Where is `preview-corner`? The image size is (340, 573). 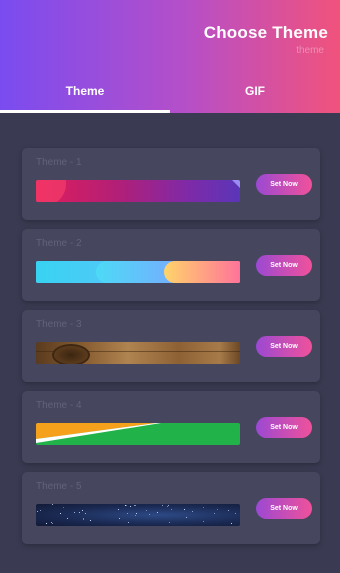
preview-corner is located at coordinates (236, 184).